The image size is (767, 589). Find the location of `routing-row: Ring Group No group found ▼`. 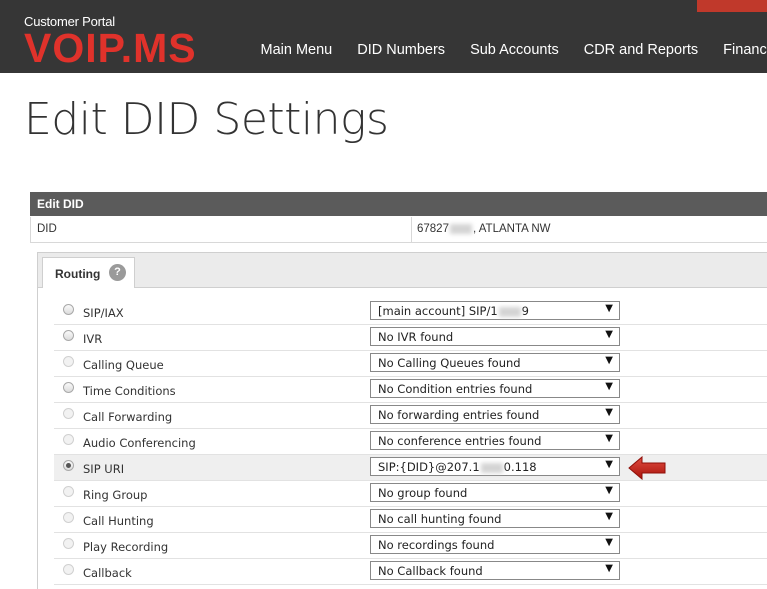

routing-row: Ring Group No group found ▼ is located at coordinates (410, 494).